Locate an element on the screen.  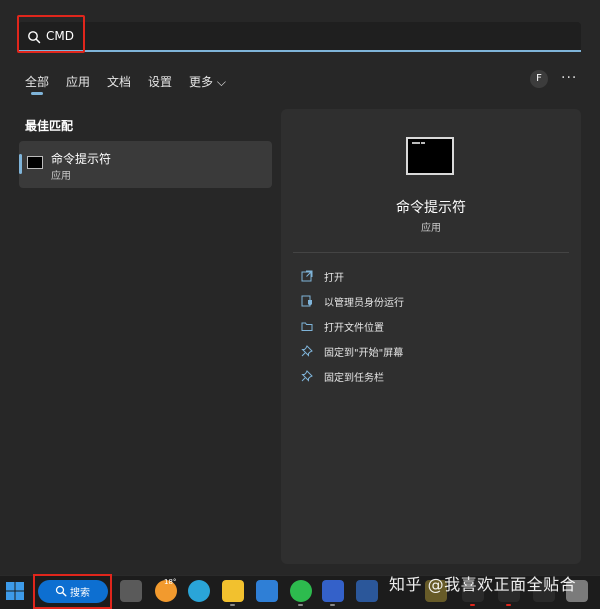
action-open-label: 打开 is located at coordinates (334, 278).